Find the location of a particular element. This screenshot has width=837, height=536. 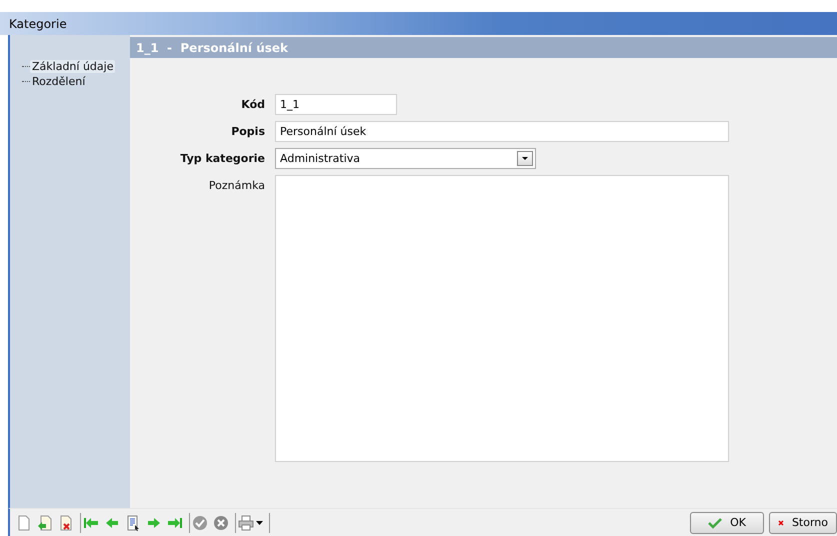

page-x-button is located at coordinates (66, 522).